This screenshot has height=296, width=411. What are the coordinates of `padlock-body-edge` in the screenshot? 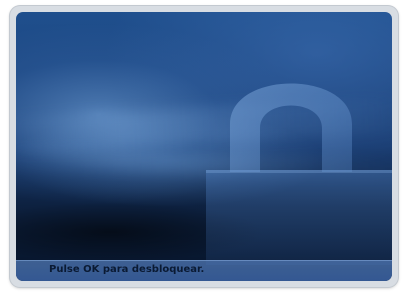 It's located at (299, 171).